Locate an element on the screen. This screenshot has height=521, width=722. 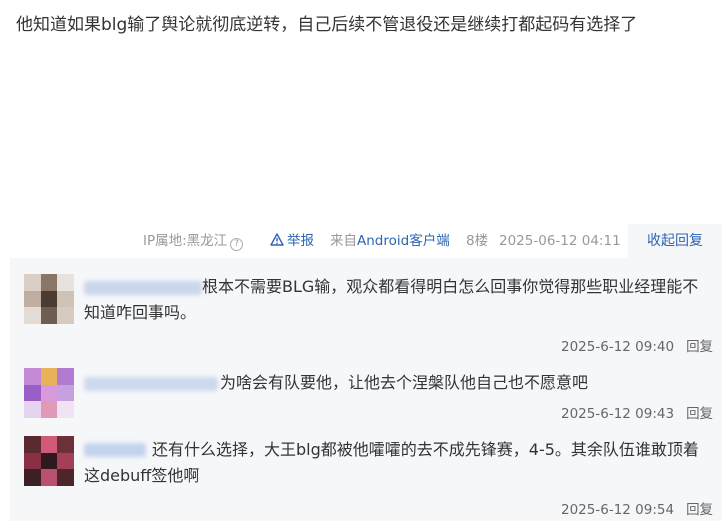
android-client-link: Android客户端 is located at coordinates (403, 241).